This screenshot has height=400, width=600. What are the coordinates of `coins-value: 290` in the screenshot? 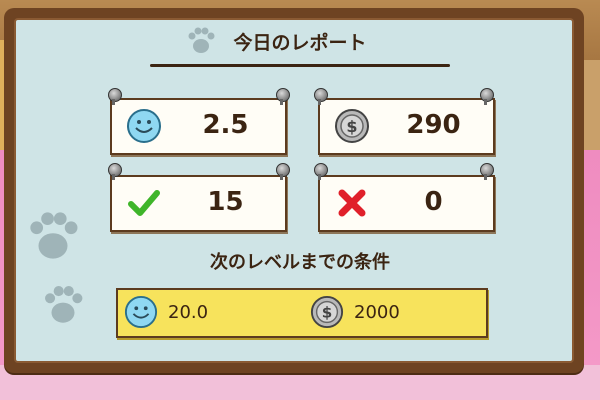 It's located at (433, 125).